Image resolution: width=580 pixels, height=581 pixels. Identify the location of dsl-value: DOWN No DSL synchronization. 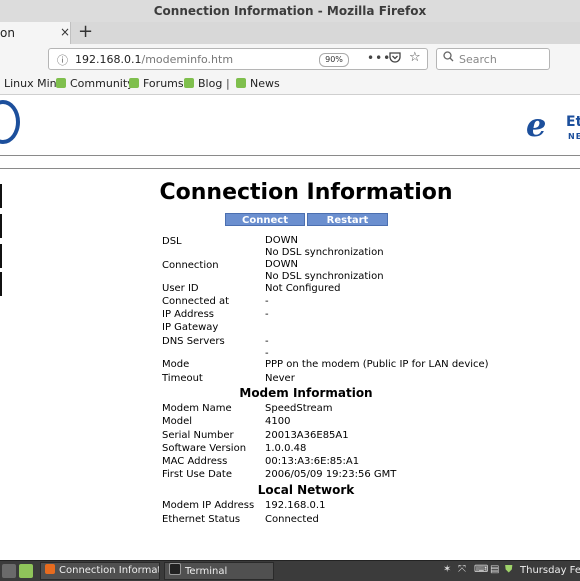
(324, 246).